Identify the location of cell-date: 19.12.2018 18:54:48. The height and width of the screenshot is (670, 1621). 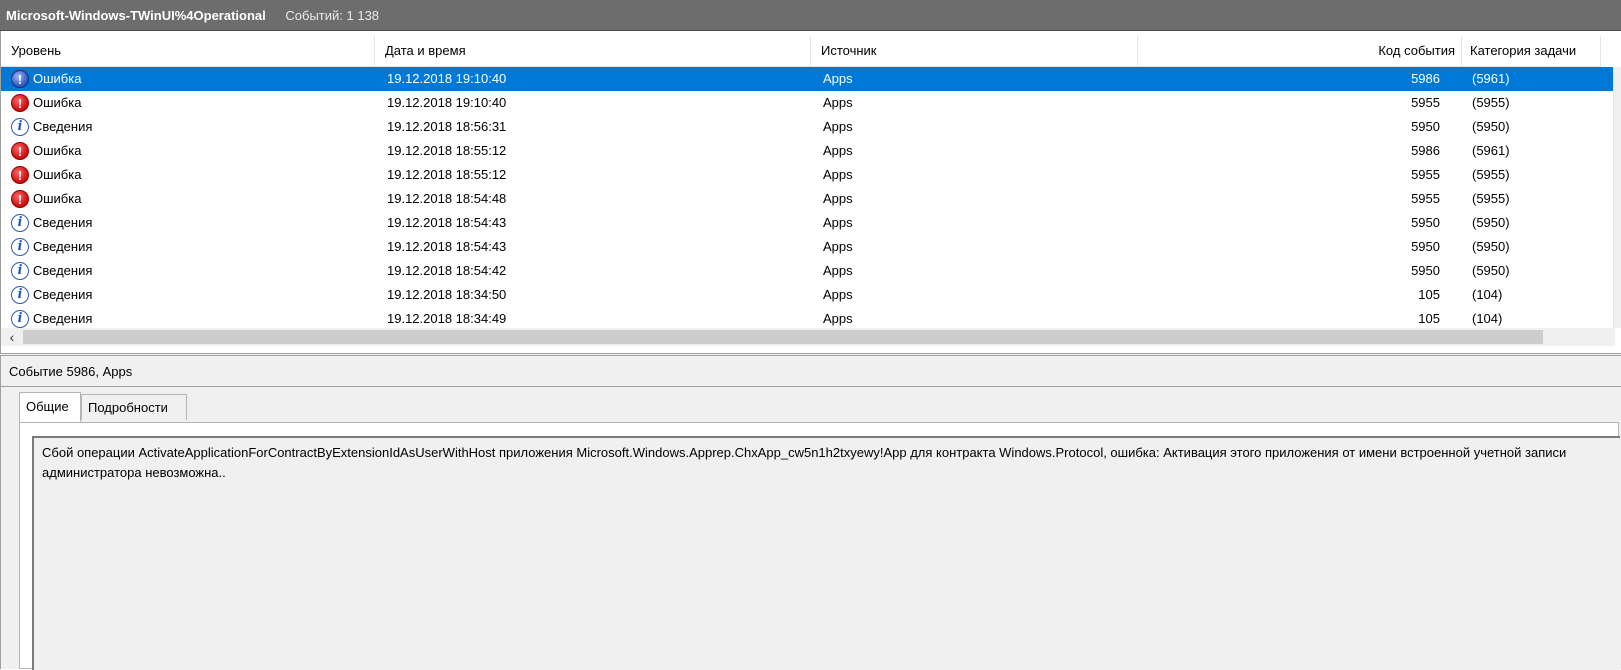
(447, 198).